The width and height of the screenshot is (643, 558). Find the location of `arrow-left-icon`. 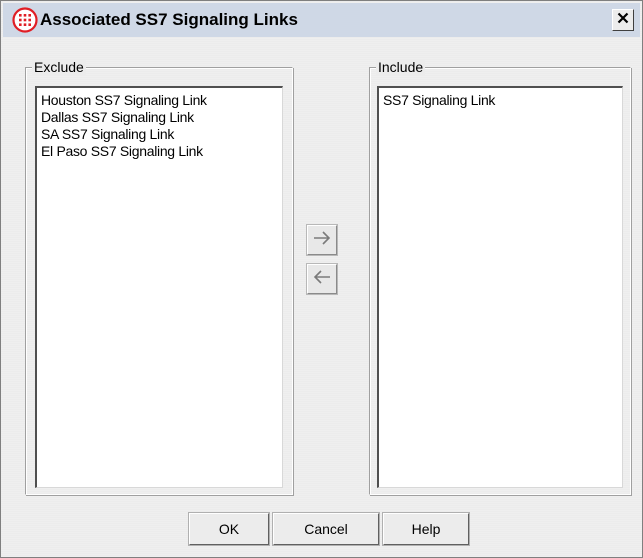

arrow-left-icon is located at coordinates (322, 279).